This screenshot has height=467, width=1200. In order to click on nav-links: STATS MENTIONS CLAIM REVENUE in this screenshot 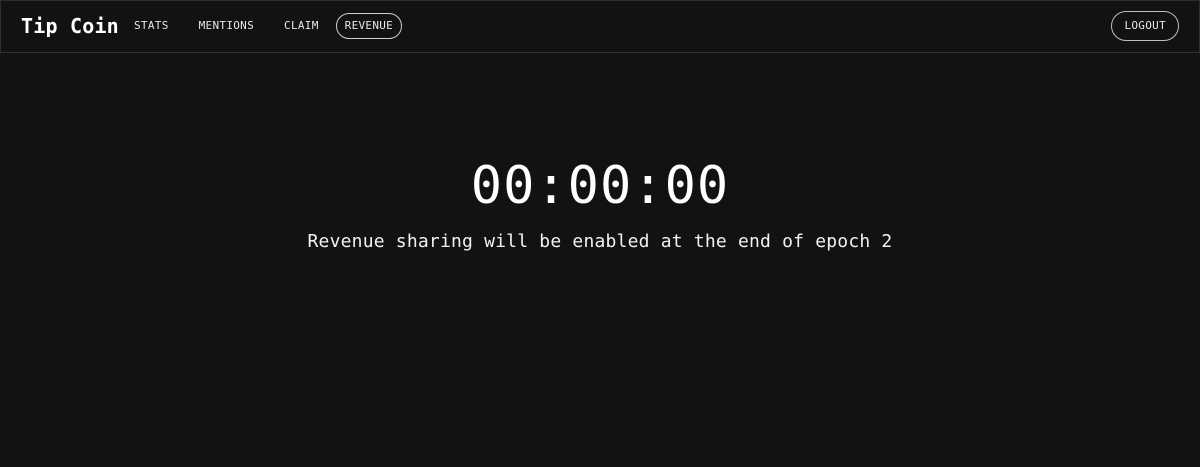, I will do `click(263, 26)`.